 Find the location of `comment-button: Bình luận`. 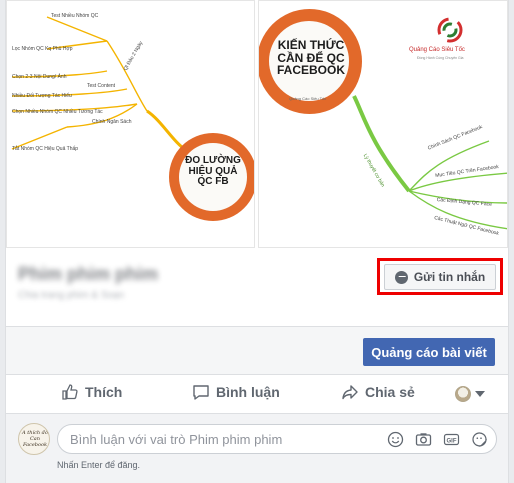

comment-button: Bình luận is located at coordinates (236, 392).